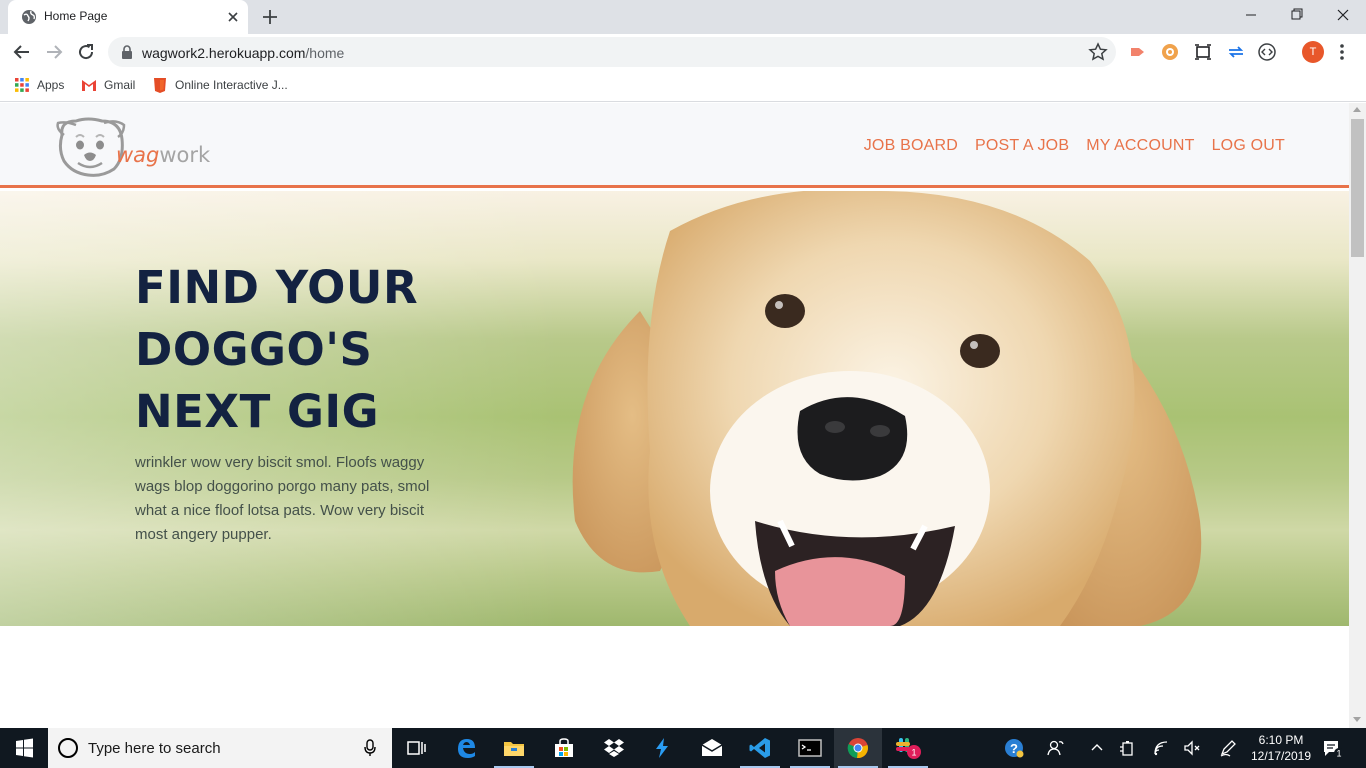  I want to click on code-extension-icon, so click(1267, 52).